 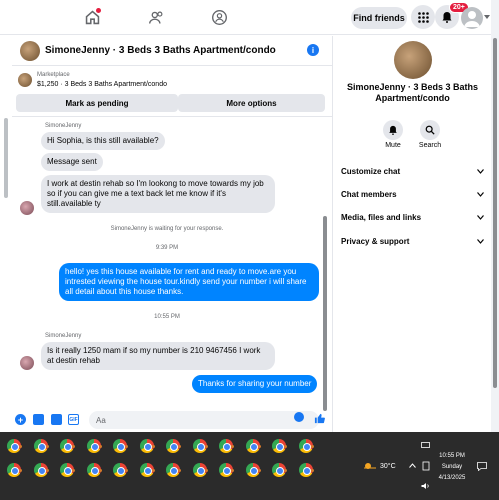 What do you see at coordinates (319, 418) in the screenshot?
I see `thumbs-up-icon` at bounding box center [319, 418].